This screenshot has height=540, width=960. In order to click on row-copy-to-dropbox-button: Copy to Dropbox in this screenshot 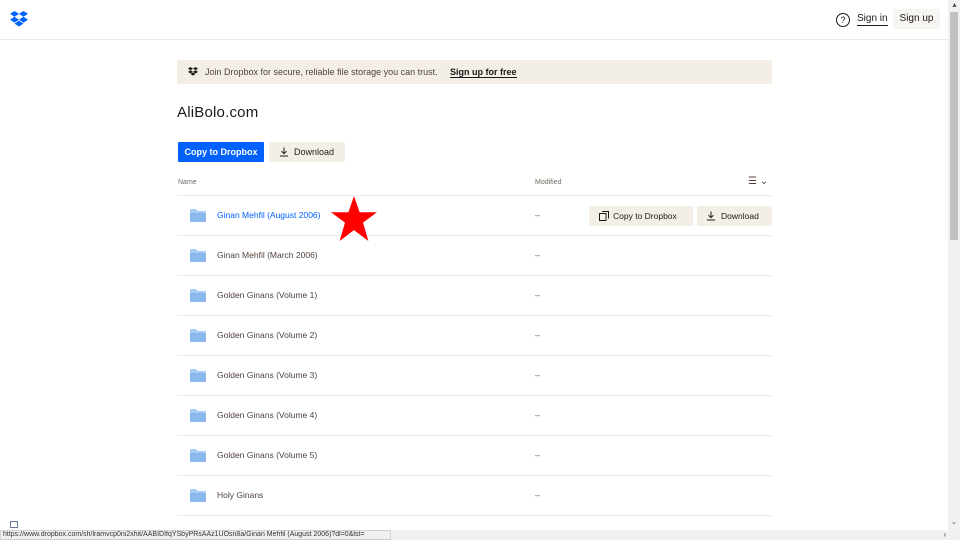, I will do `click(641, 216)`.